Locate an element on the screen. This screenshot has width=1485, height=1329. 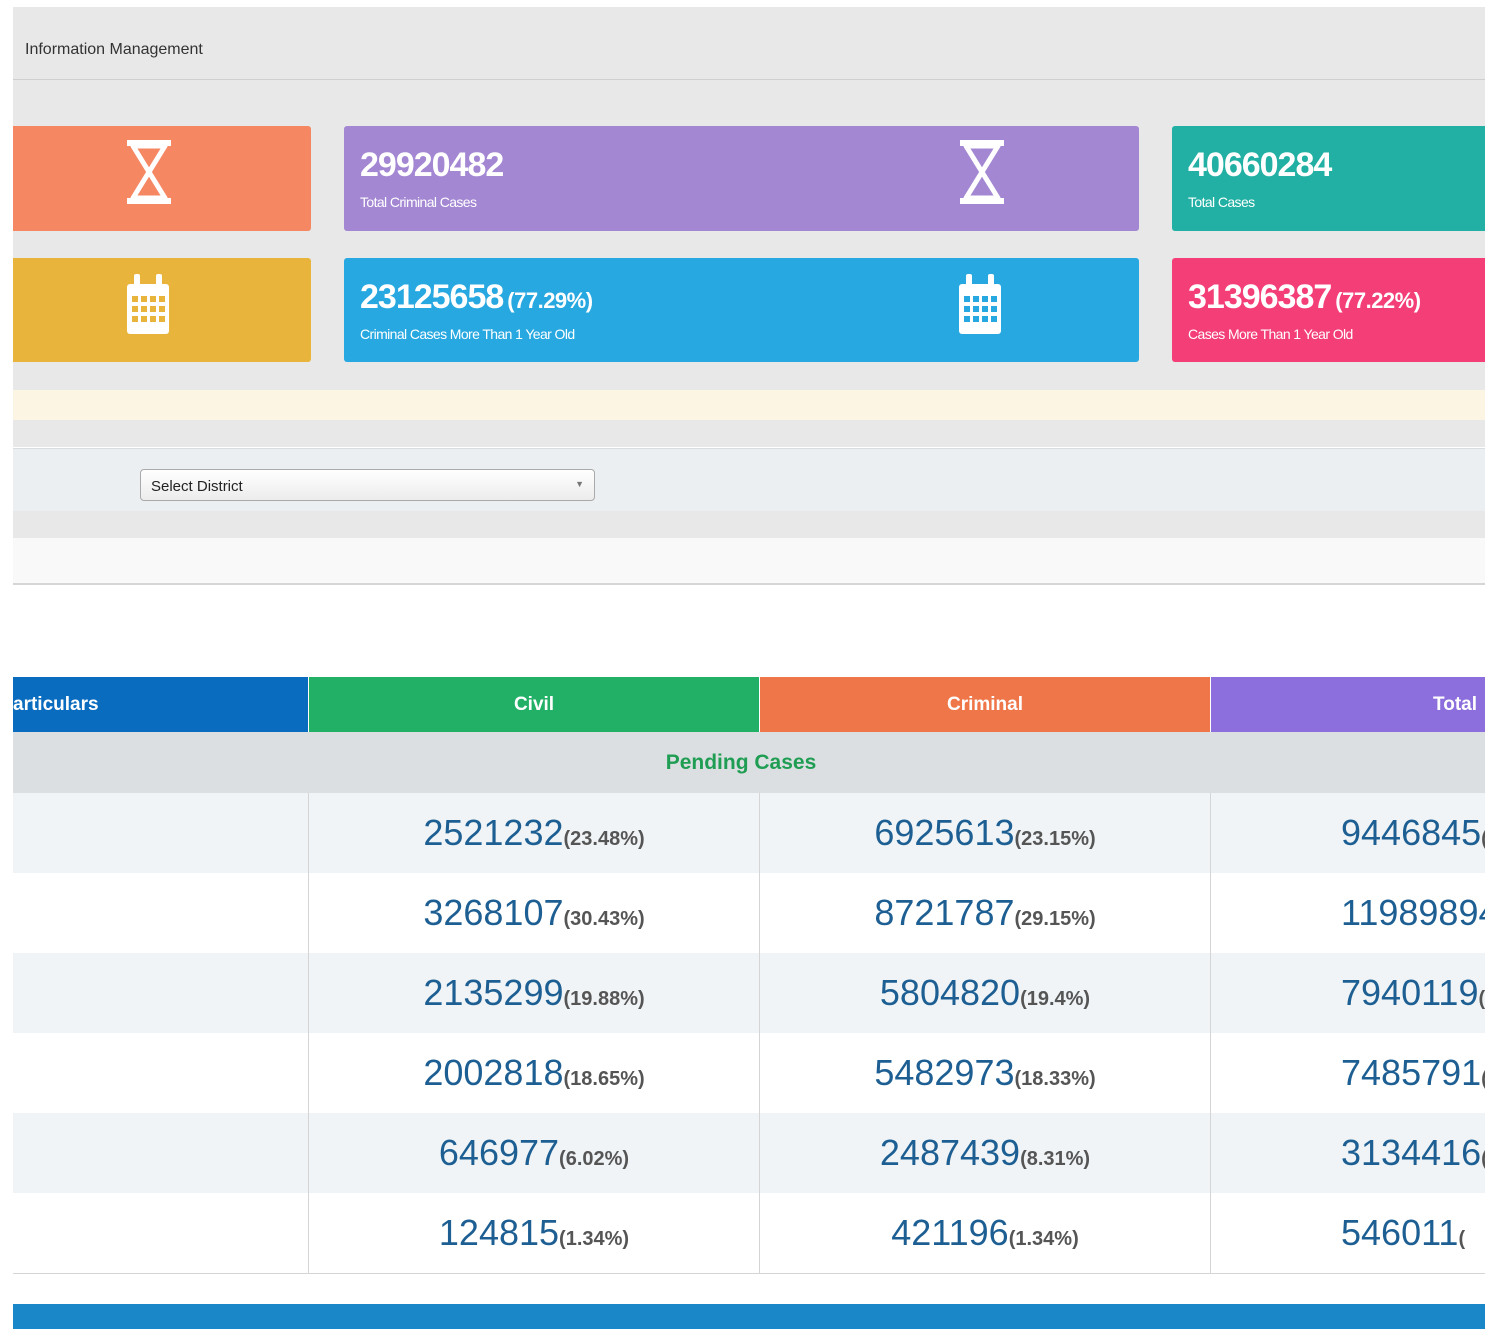
cell-criminal: 2487439(8.31%) is located at coordinates (985, 1153).